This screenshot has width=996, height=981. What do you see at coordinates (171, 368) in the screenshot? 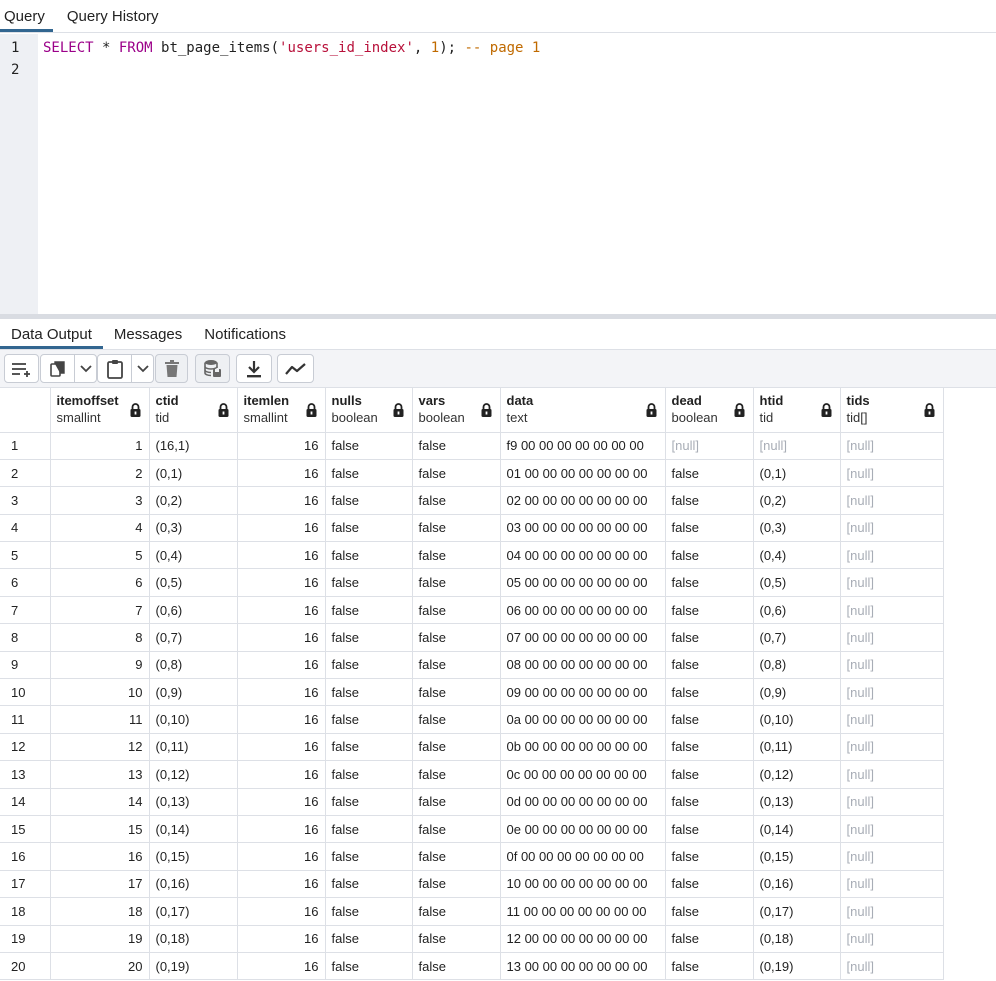
I see `delete-button` at bounding box center [171, 368].